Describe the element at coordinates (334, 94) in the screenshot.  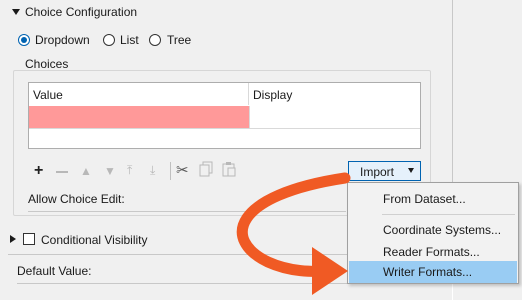
I see `column-header-display: Display` at that location.